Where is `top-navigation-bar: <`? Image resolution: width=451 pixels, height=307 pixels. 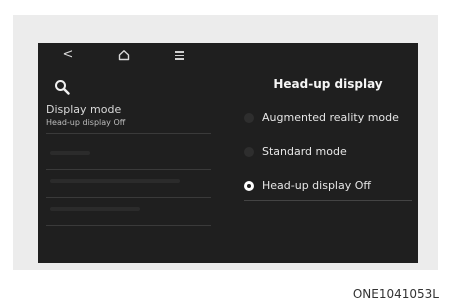
top-navigation-bar: < is located at coordinates (118, 55).